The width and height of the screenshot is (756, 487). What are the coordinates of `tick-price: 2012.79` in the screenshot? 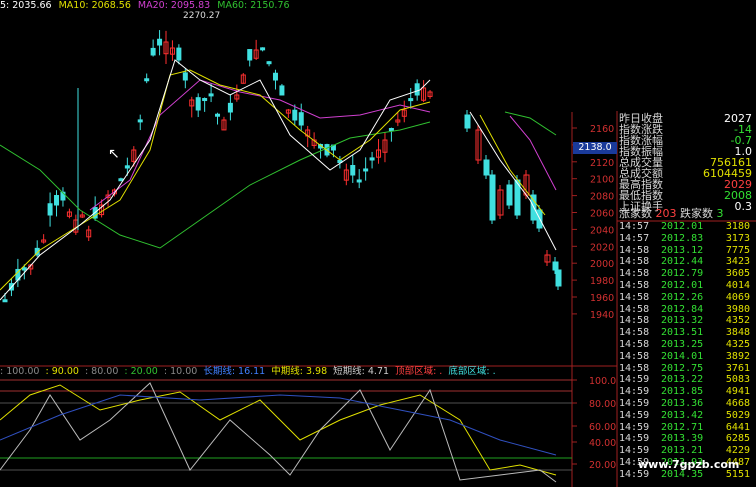 It's located at (682, 274).